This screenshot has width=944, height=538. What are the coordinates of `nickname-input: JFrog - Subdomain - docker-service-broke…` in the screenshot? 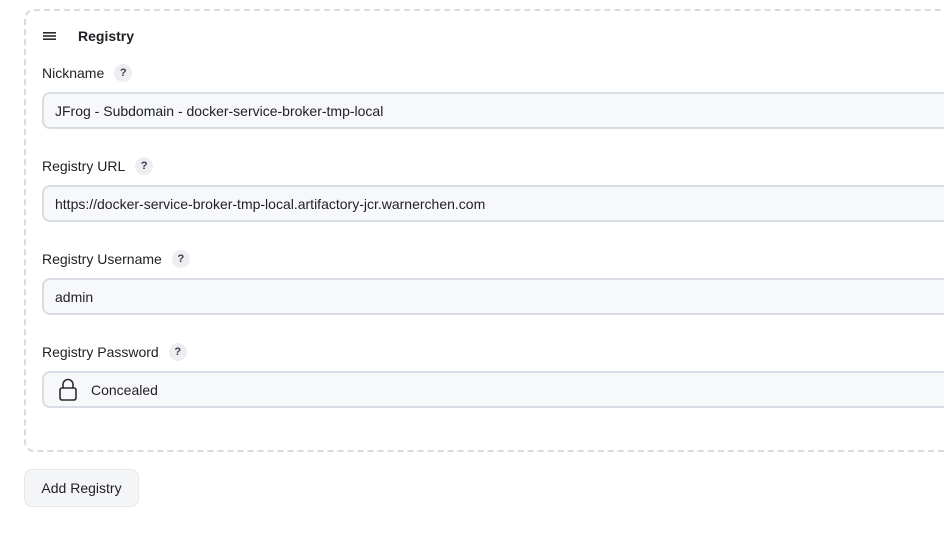 It's located at (493, 110).